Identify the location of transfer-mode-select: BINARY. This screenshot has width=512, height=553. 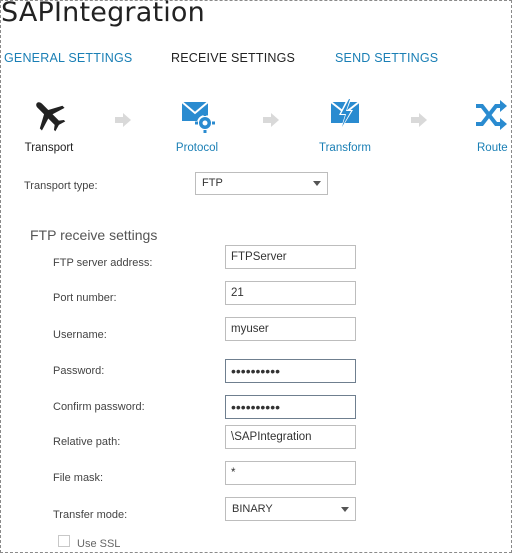
(290, 509).